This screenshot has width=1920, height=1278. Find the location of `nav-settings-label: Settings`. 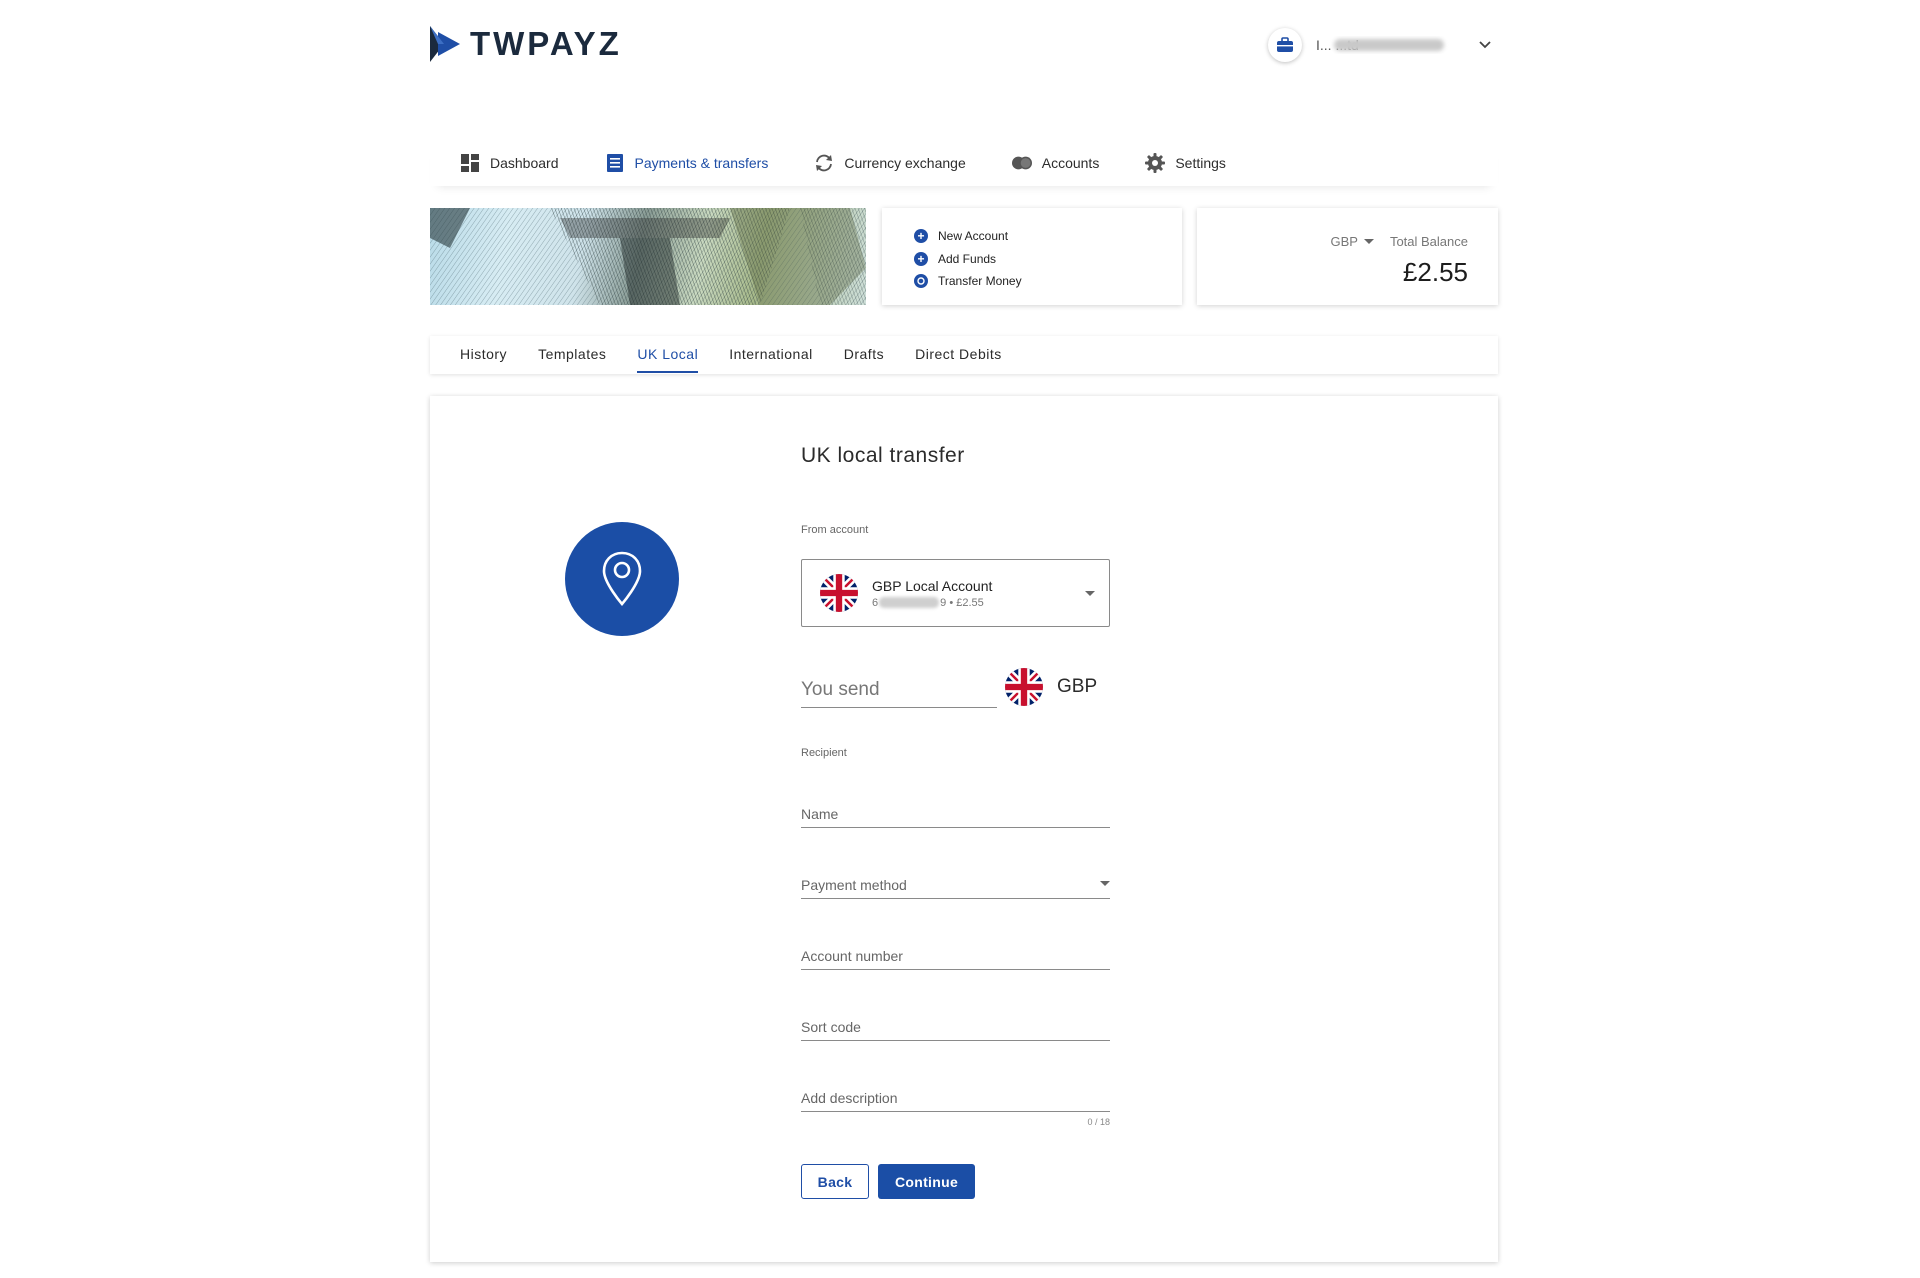

nav-settings-label: Settings is located at coordinates (1200, 163).